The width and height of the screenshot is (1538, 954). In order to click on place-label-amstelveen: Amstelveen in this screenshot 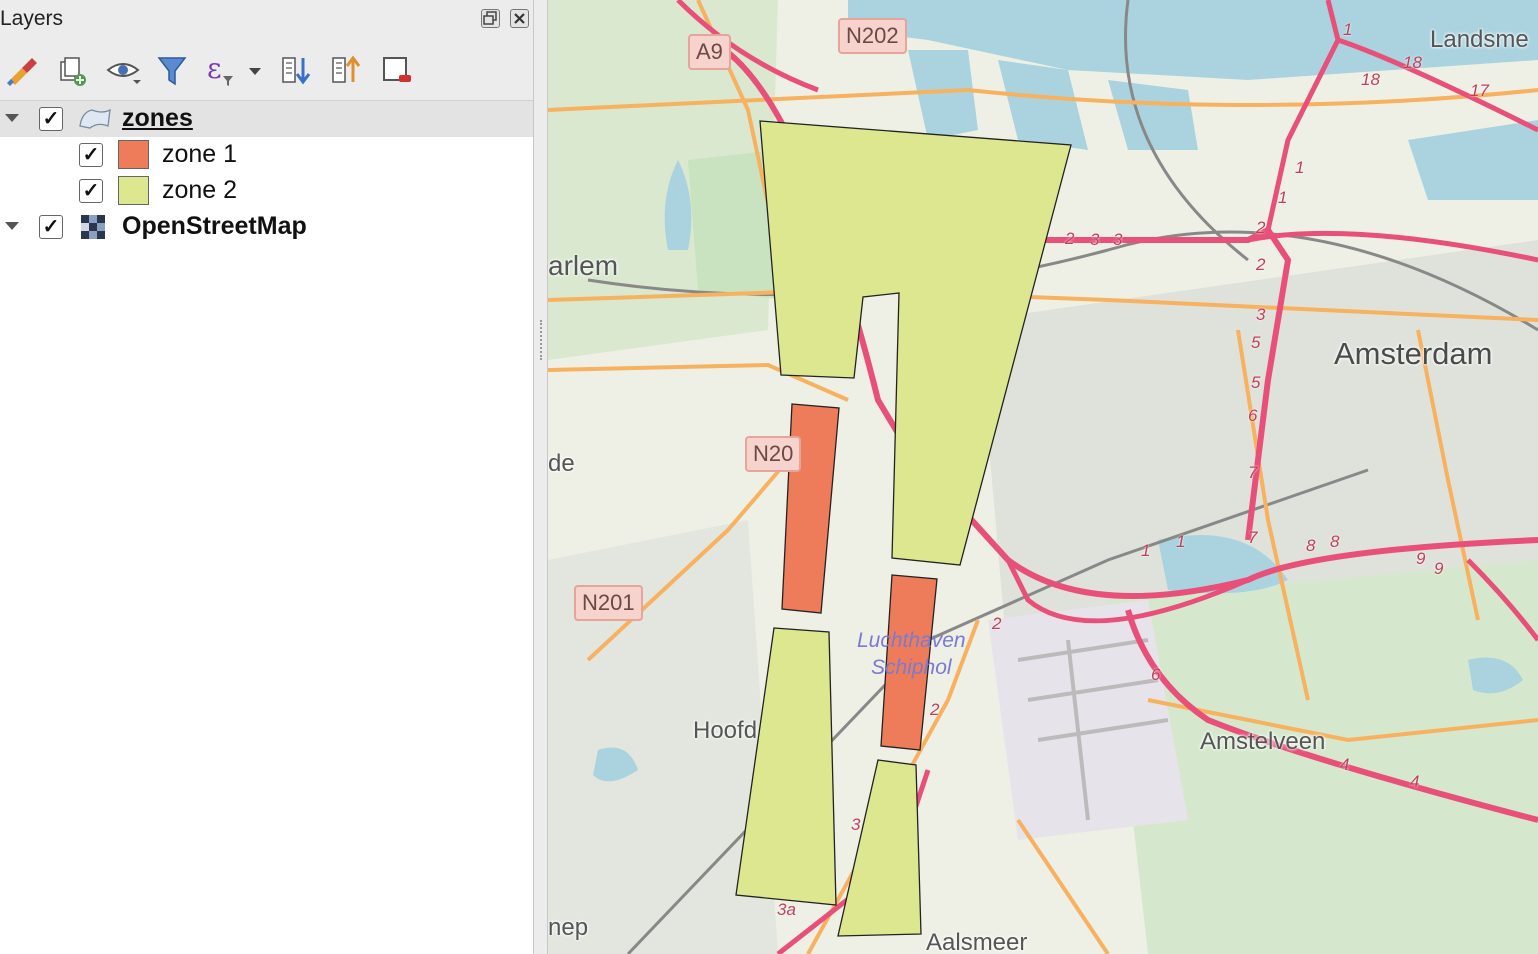, I will do `click(1263, 741)`.